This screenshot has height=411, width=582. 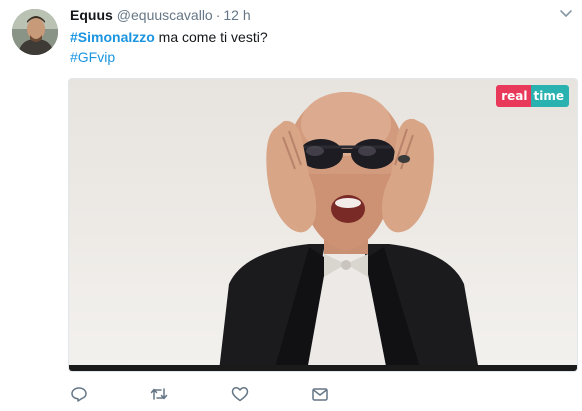 I want to click on logo-part-real: real, so click(x=513, y=96).